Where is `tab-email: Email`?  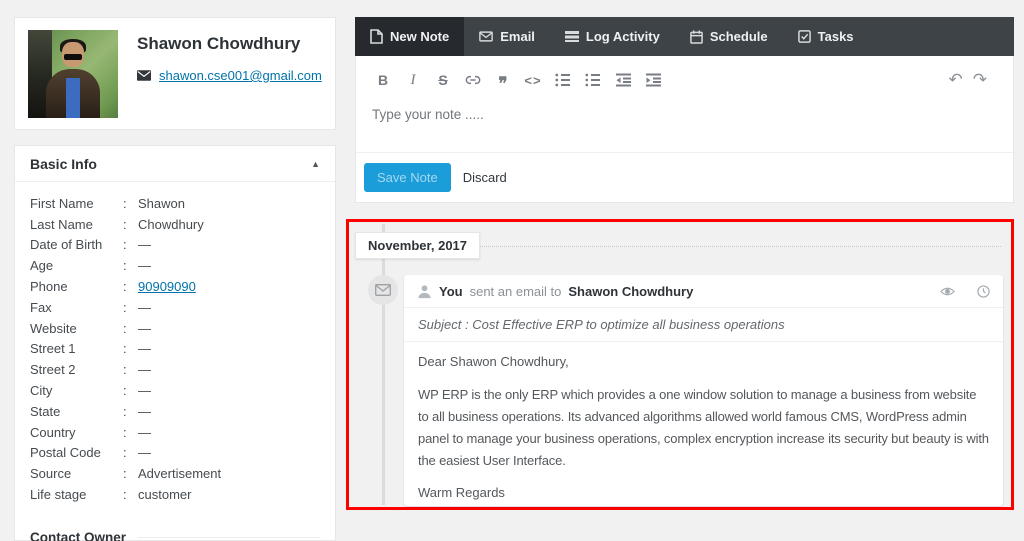 tab-email: Email is located at coordinates (507, 36).